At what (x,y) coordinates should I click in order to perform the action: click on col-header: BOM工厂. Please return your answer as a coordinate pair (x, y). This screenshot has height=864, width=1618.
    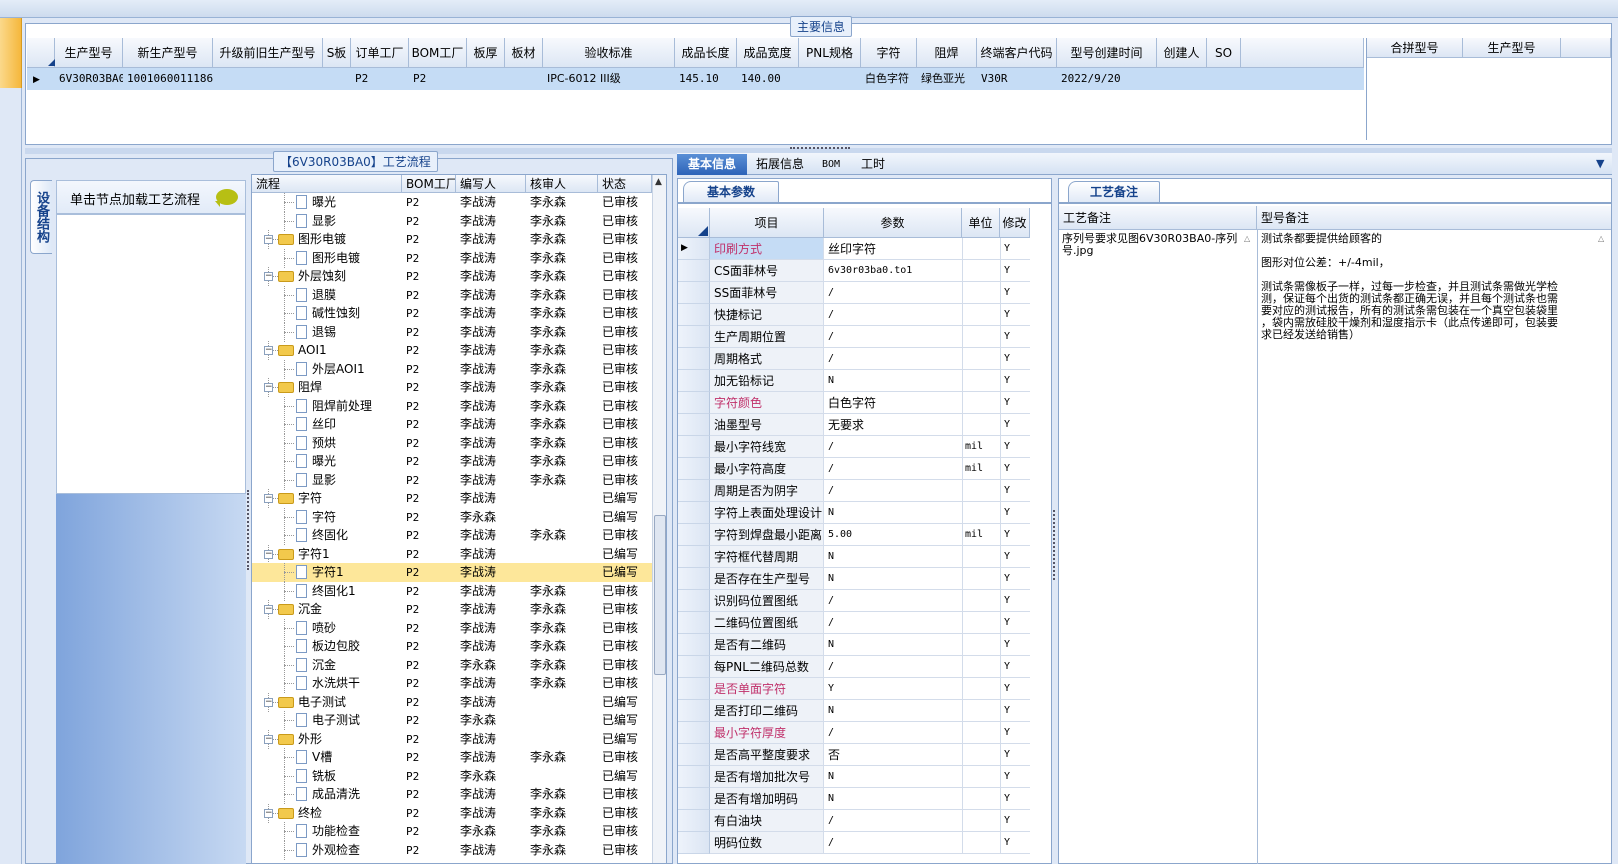
    Looking at the image, I should click on (438, 53).